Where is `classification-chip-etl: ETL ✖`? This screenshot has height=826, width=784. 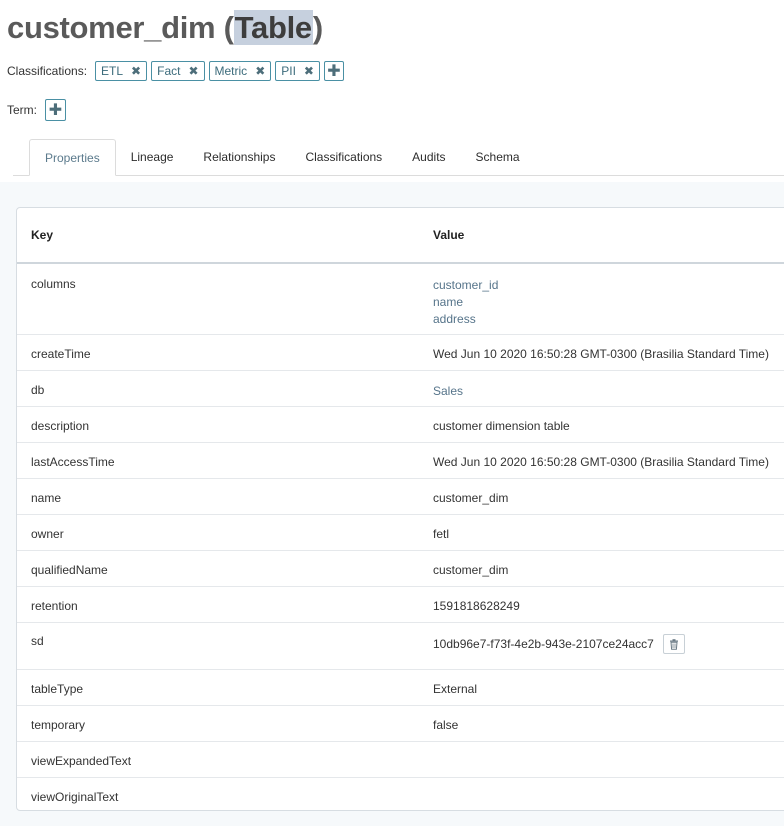
classification-chip-etl: ETL ✖ is located at coordinates (121, 71).